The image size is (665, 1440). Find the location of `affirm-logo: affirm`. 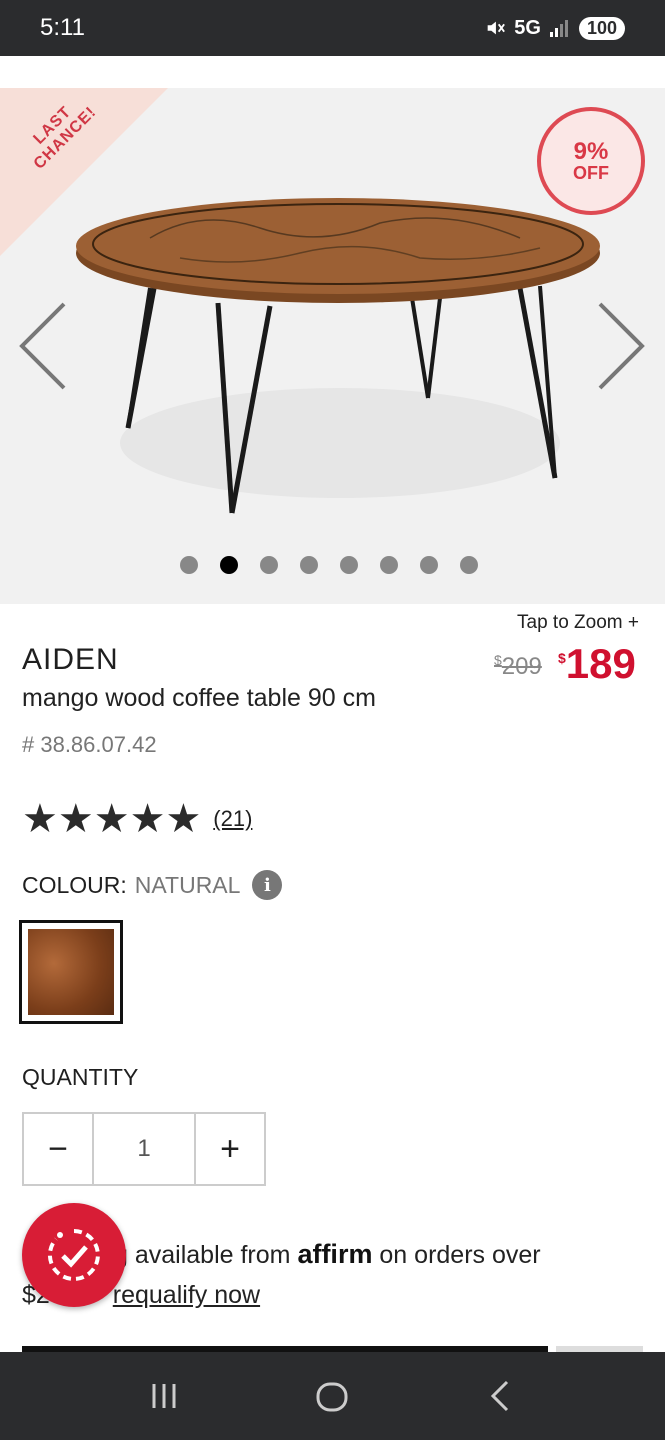

affirm-logo: affirm is located at coordinates (335, 1254).